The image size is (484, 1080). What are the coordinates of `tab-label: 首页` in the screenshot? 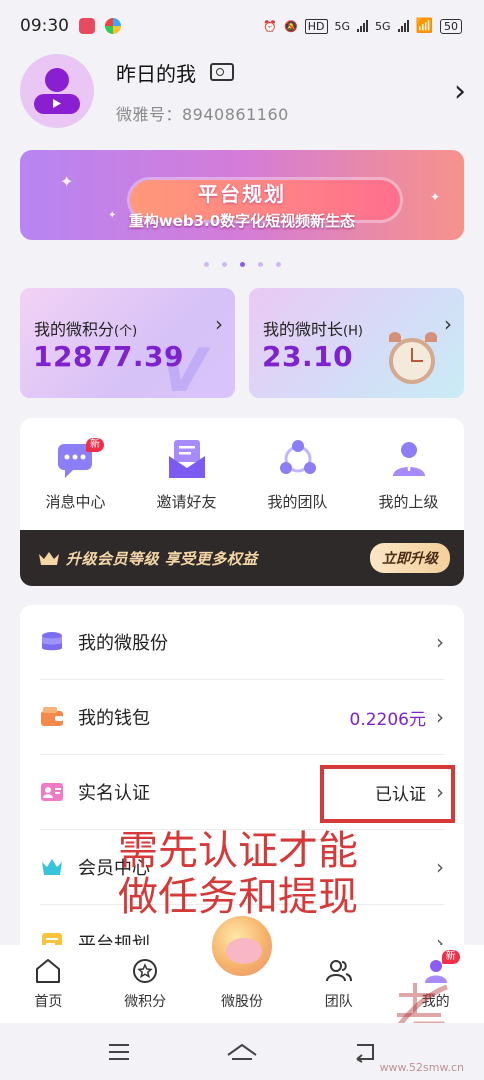 It's located at (48, 1002).